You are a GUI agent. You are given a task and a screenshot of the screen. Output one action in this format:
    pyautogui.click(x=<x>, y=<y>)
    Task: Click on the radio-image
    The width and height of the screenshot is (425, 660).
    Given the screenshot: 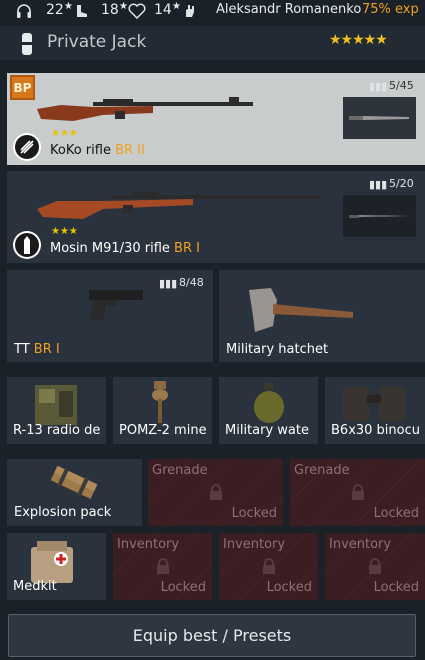 What is the action you would take?
    pyautogui.click(x=56, y=405)
    